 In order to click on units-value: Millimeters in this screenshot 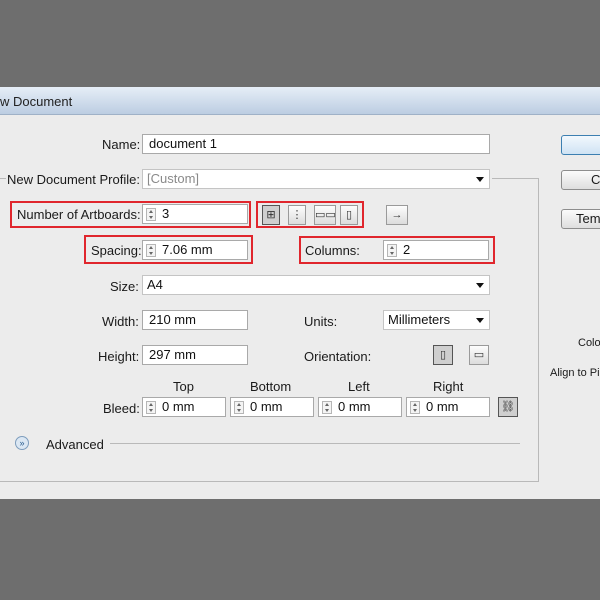, I will do `click(419, 319)`.